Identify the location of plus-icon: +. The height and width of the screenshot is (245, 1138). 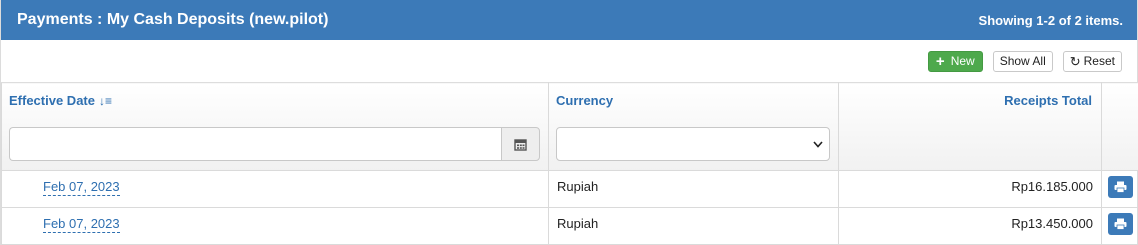
(940, 61).